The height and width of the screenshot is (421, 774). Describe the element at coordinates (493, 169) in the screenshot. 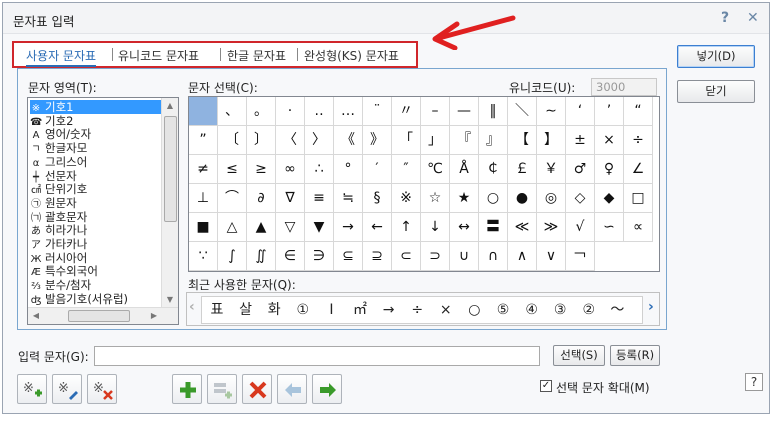

I see `char-cell: ￠` at that location.